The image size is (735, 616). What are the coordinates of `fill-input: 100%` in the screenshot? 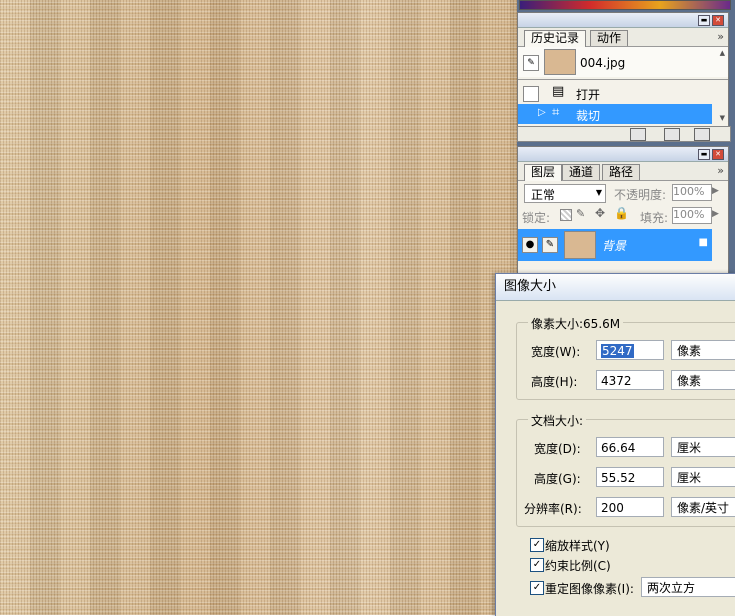 It's located at (692, 215).